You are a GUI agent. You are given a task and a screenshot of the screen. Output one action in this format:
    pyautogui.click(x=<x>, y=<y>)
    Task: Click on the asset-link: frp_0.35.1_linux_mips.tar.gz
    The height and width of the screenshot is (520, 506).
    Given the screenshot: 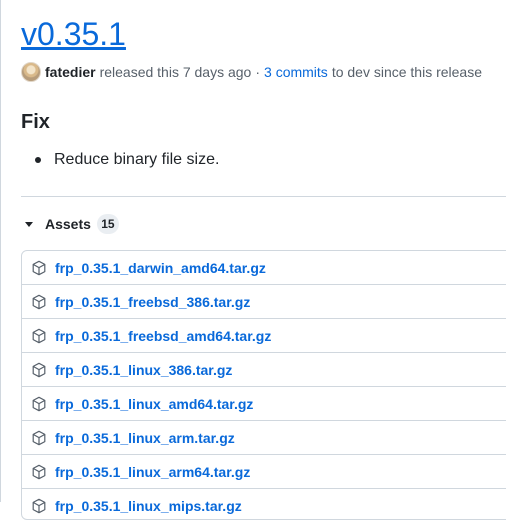 What is the action you would take?
    pyautogui.click(x=148, y=506)
    